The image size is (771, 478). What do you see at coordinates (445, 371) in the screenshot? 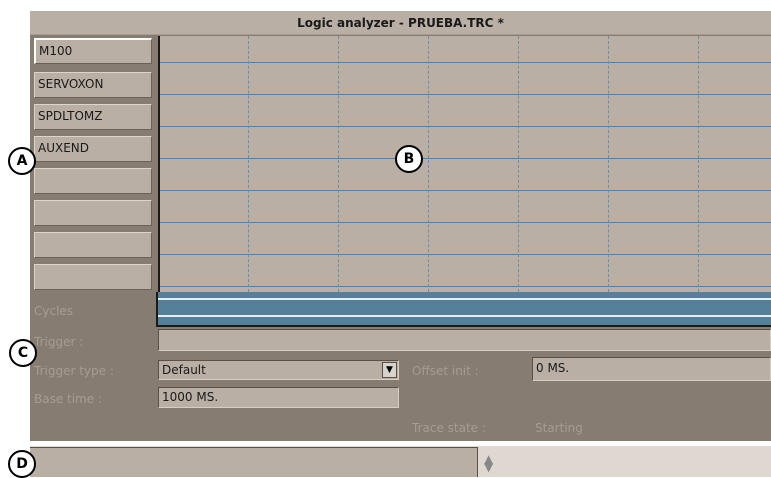
I see `offset-init-label: Offset init :` at bounding box center [445, 371].